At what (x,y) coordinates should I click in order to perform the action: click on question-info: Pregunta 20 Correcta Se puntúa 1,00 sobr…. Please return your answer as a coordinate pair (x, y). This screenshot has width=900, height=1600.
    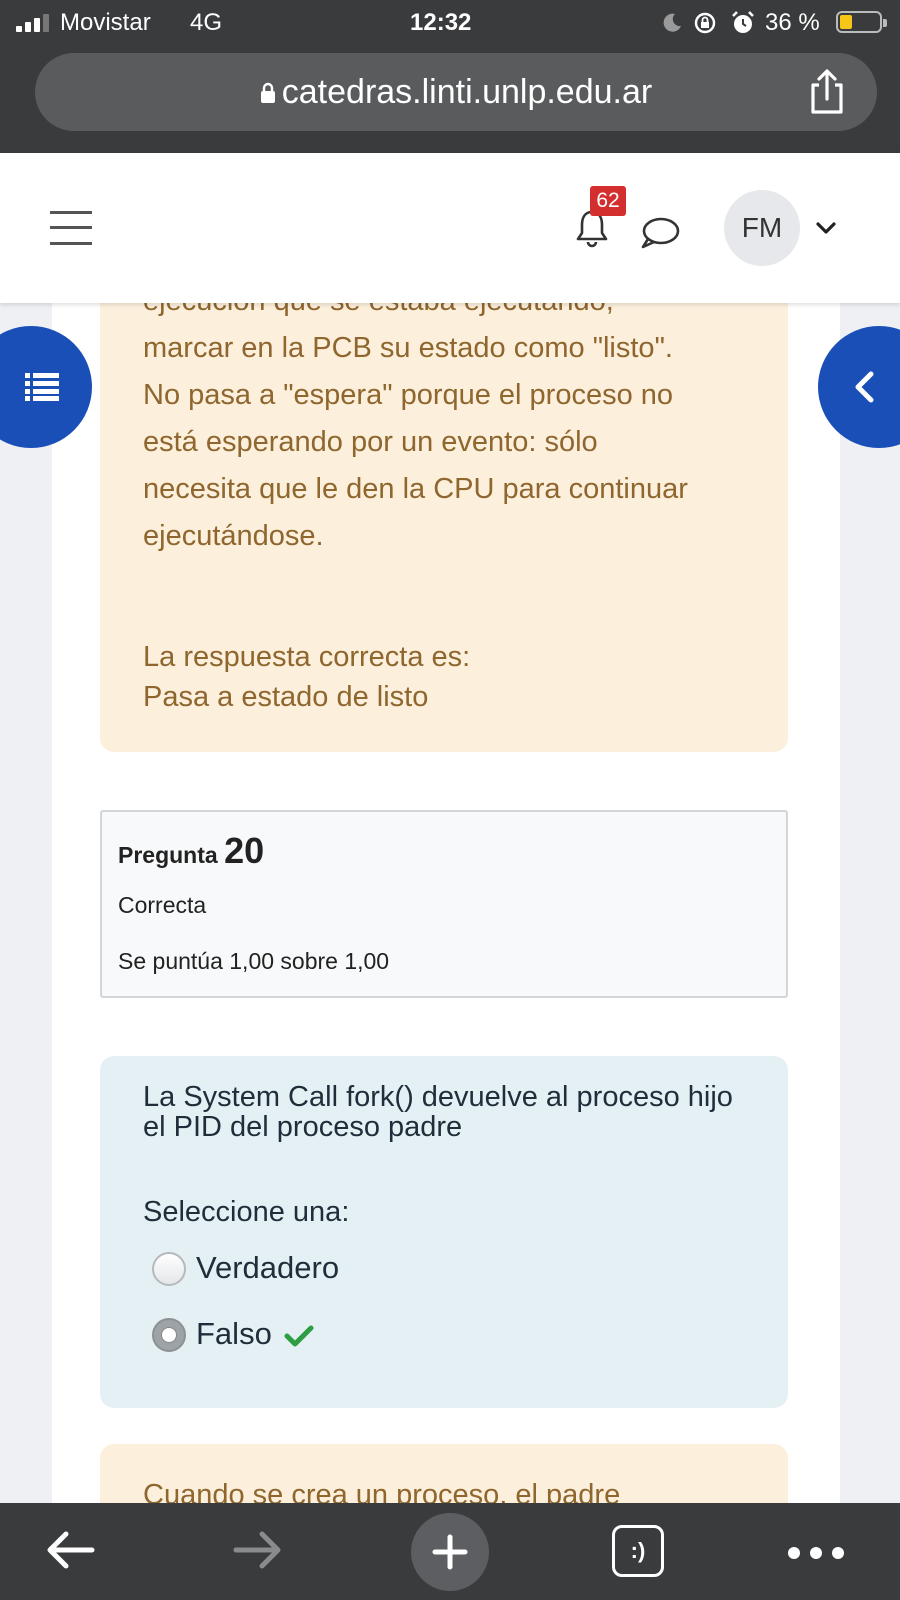
    Looking at the image, I should click on (444, 904).